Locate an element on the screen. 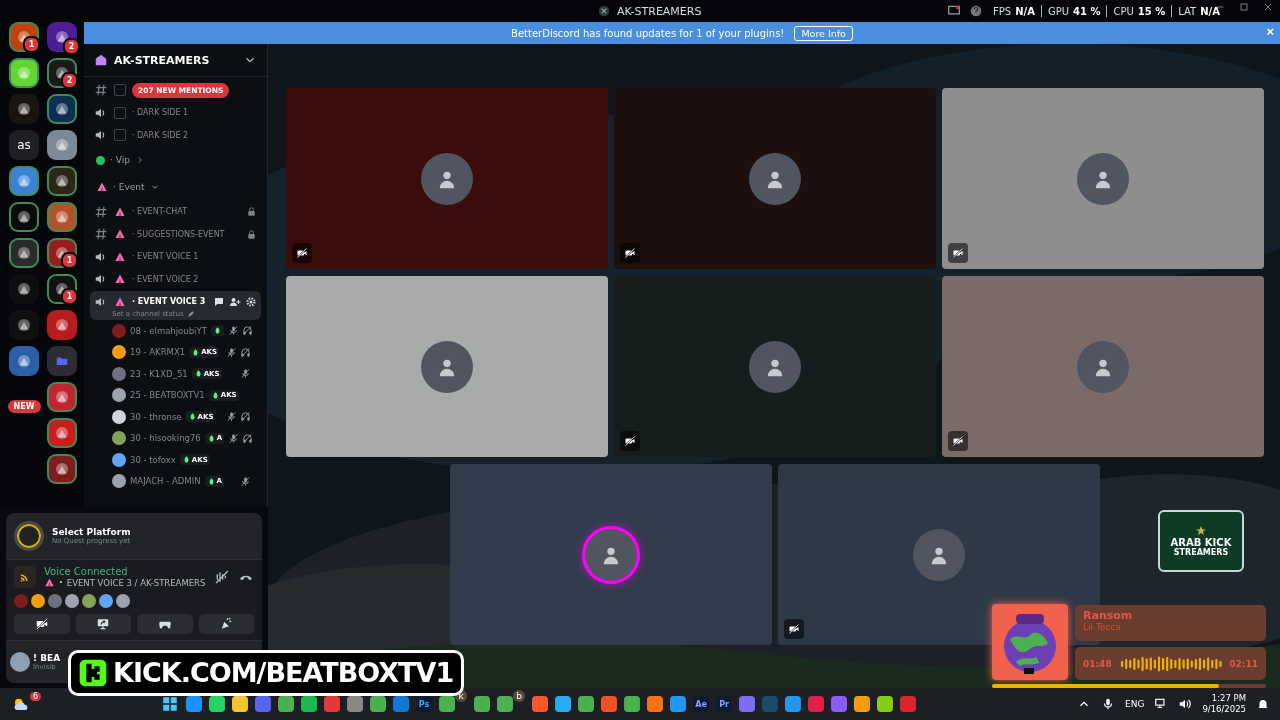 The width and height of the screenshot is (1280, 720). clock-time: 1:27 PM is located at coordinates (1224, 698).